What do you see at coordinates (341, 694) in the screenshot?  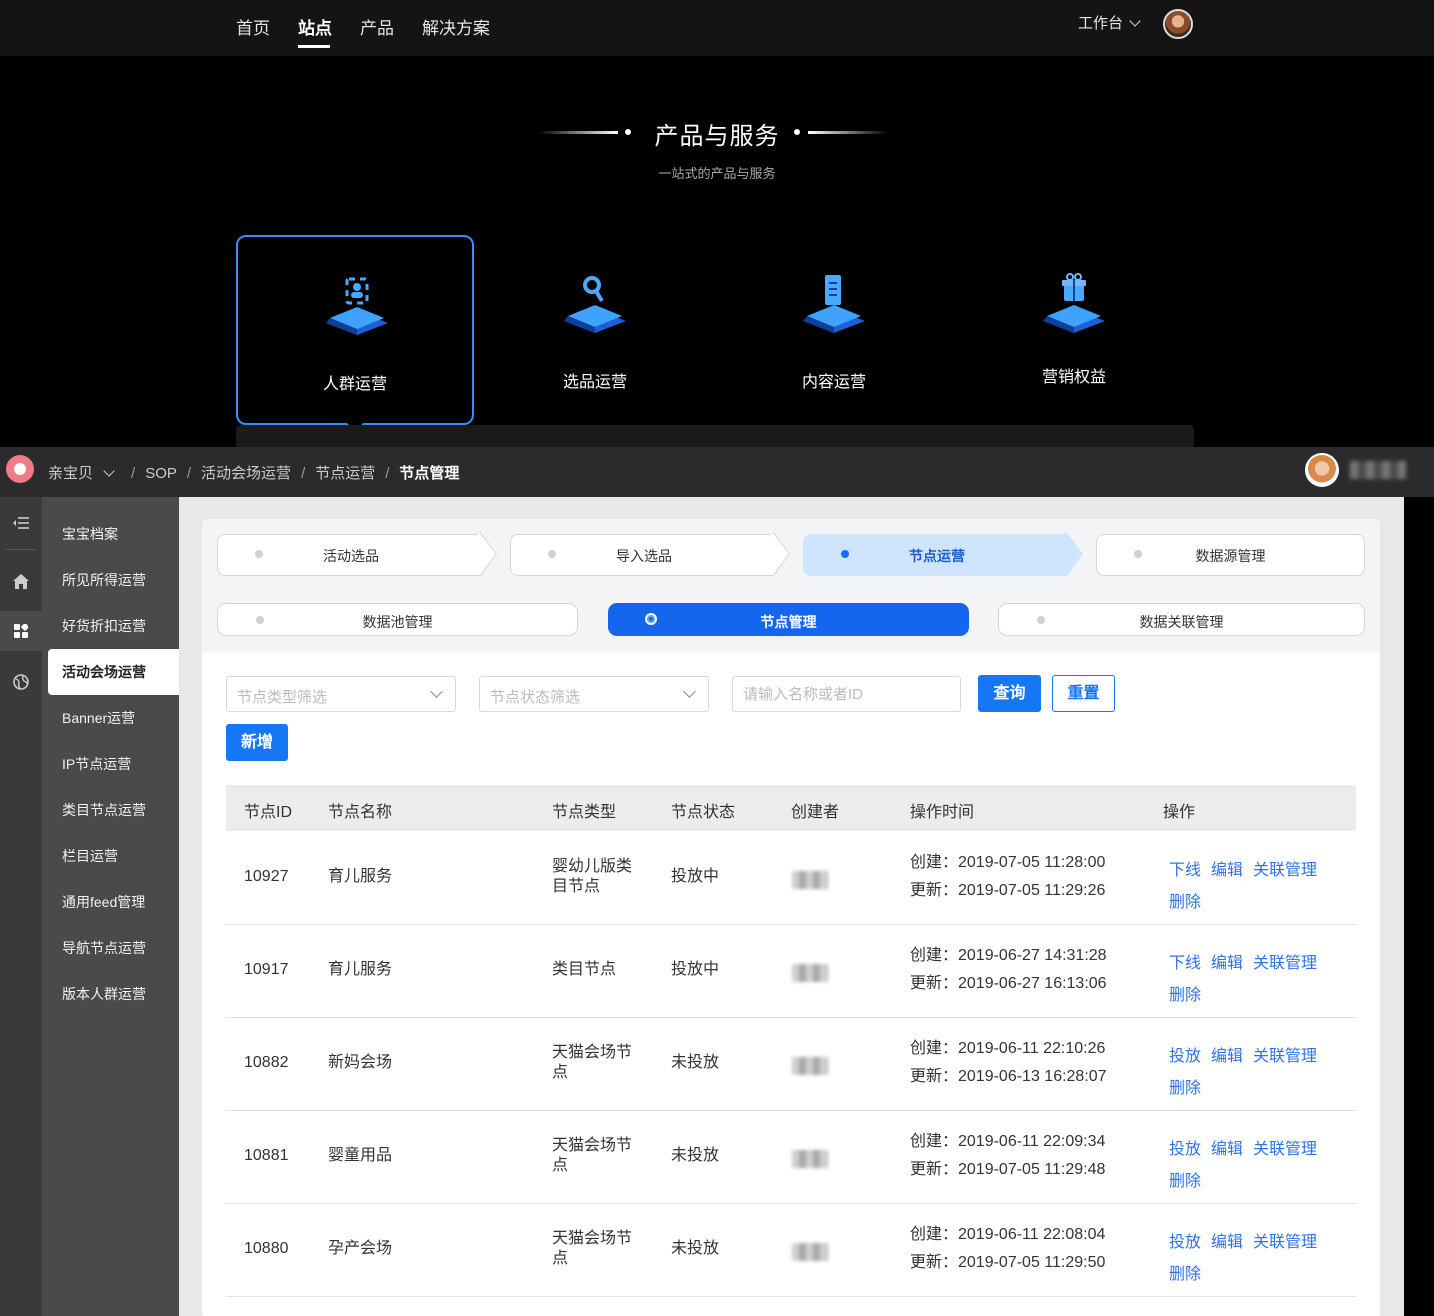 I see `node-type-filter: 节点类型筛选` at bounding box center [341, 694].